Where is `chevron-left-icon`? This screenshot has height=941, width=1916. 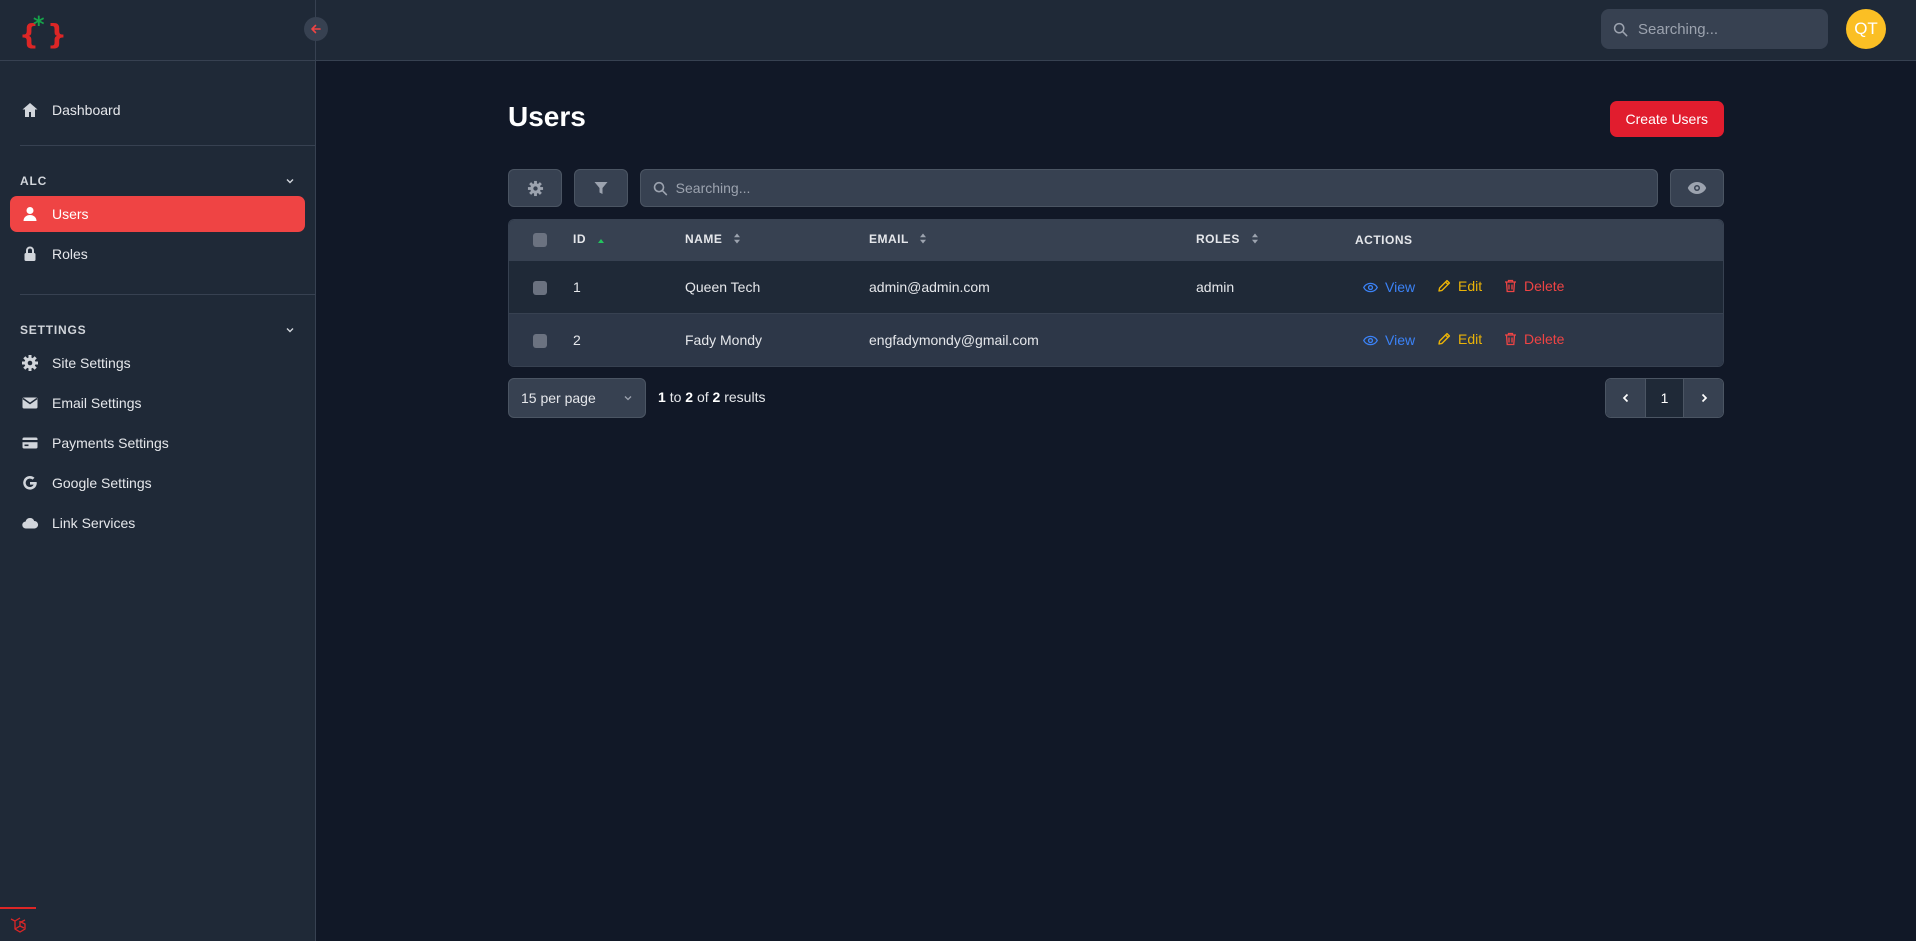
chevron-left-icon is located at coordinates (1625, 398).